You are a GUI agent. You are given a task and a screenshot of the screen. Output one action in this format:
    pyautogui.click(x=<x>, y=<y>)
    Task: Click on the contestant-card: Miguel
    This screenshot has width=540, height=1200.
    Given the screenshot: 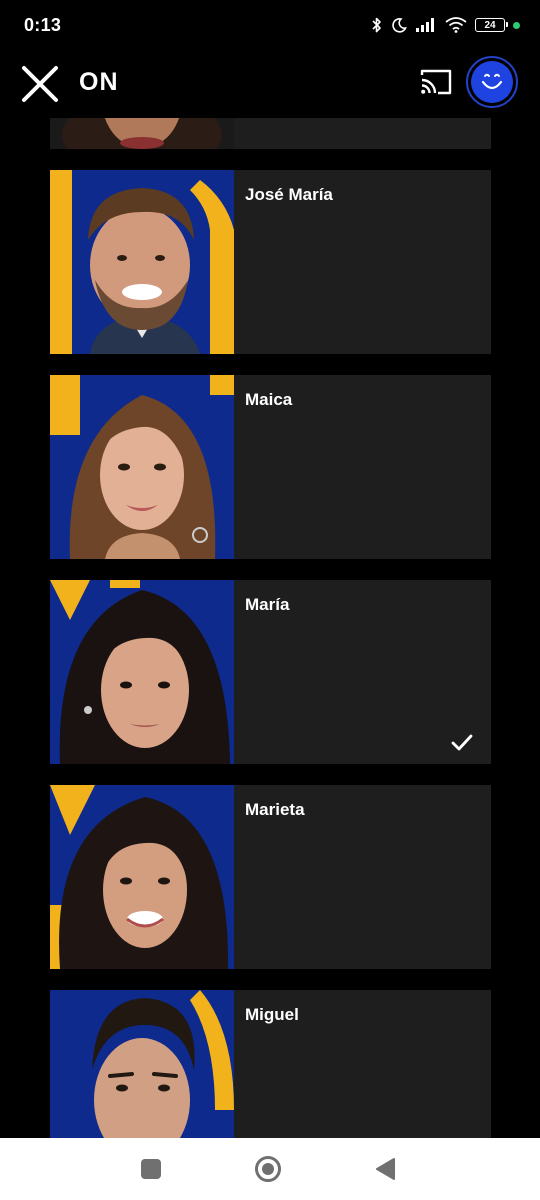 What is the action you would take?
    pyautogui.click(x=270, y=1064)
    